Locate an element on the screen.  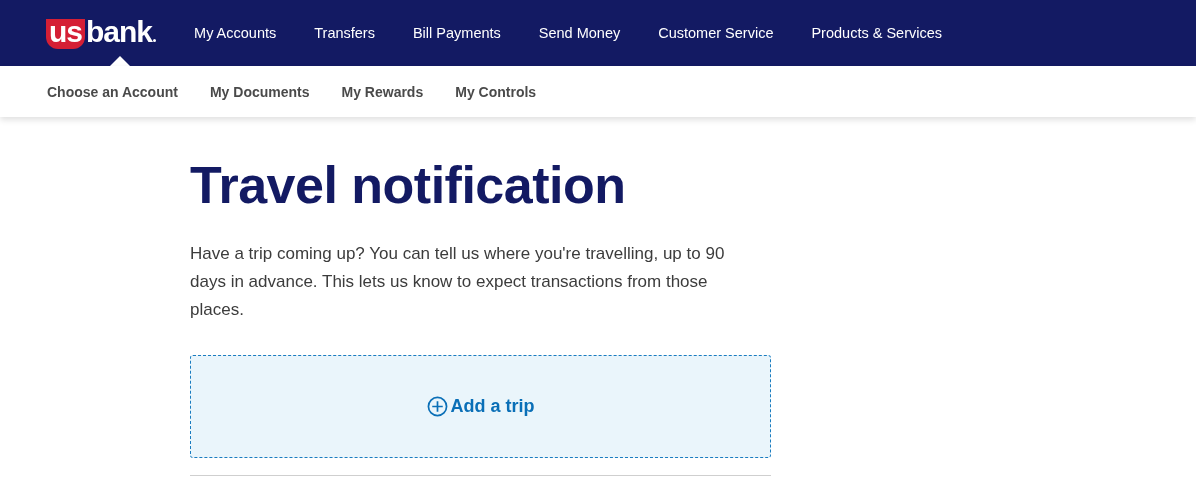
add-trip-button: Add a trip is located at coordinates (480, 406).